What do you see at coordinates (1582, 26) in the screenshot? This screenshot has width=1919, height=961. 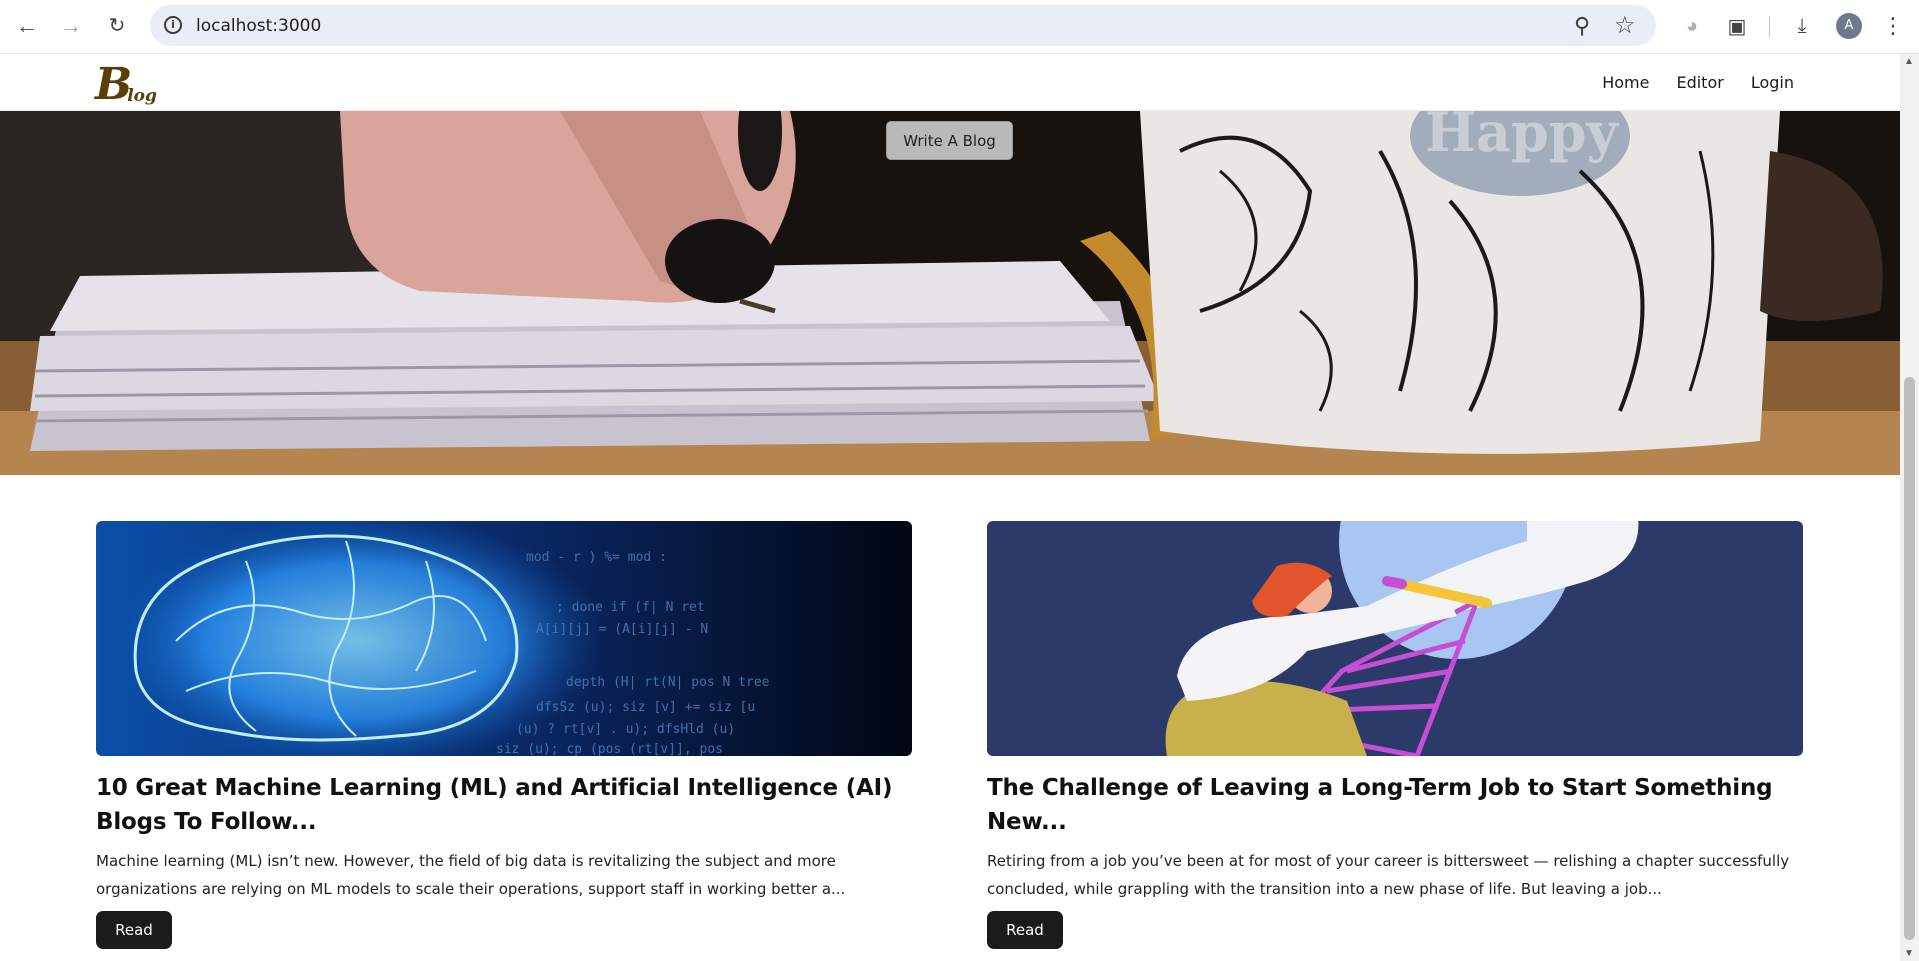 I see `zoom-icon: ⚲` at bounding box center [1582, 26].